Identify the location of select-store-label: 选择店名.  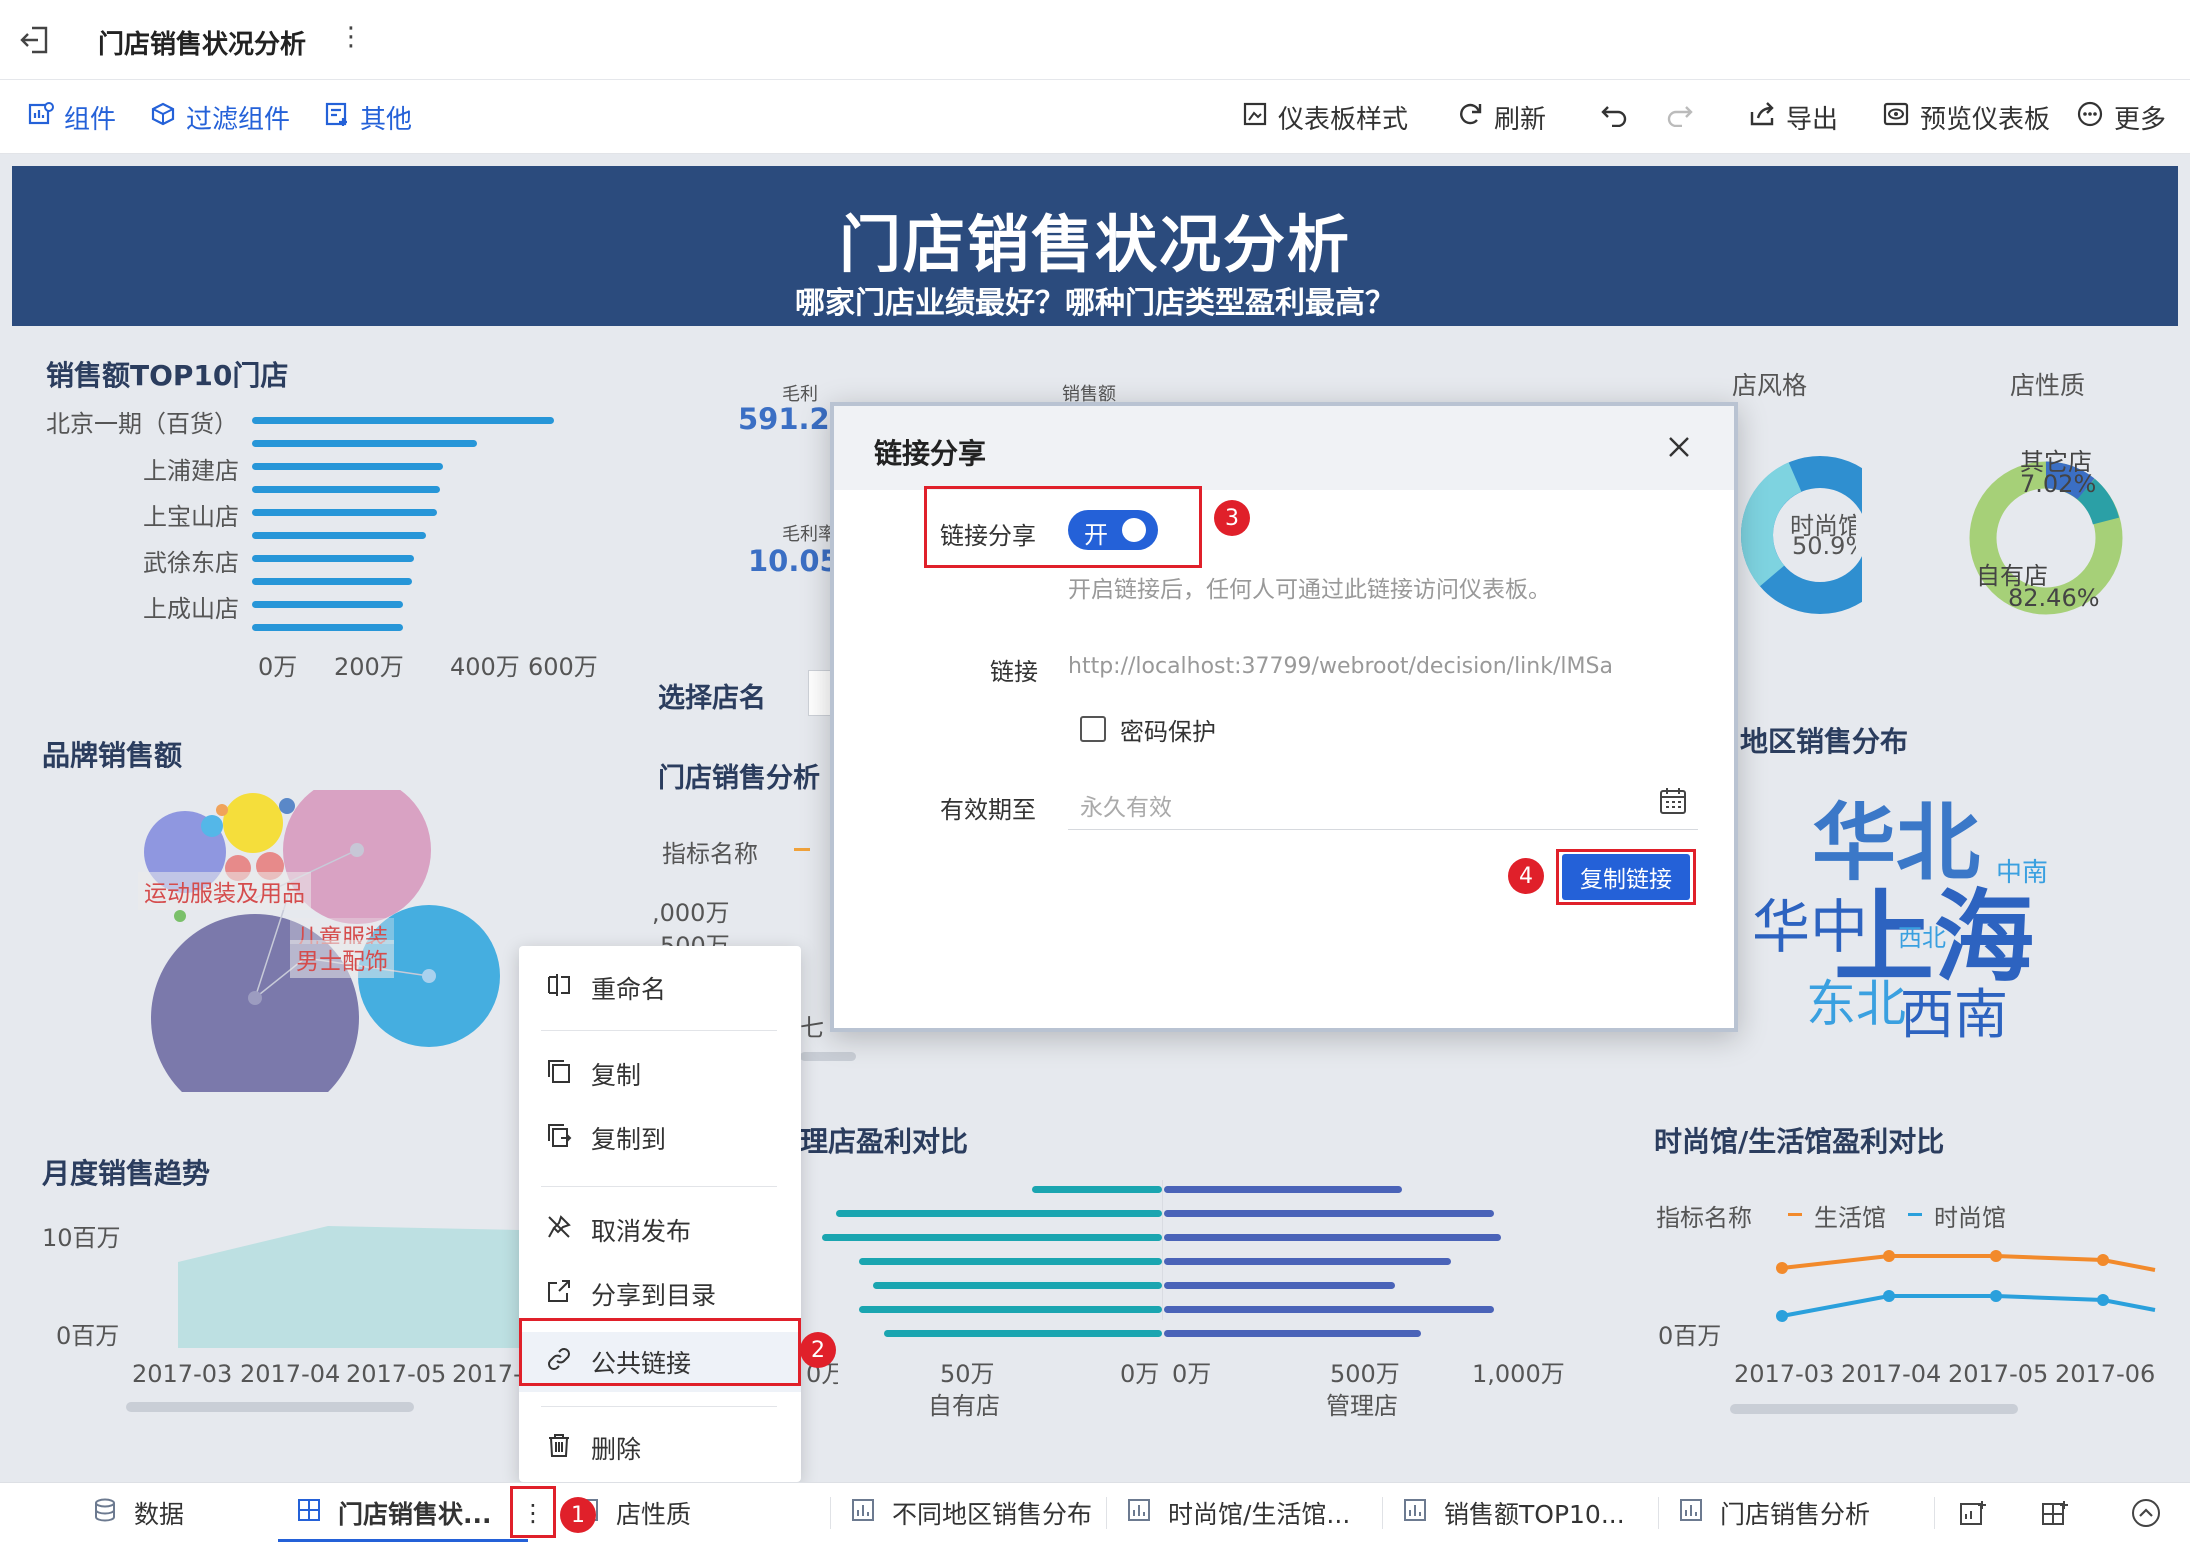
(712, 698).